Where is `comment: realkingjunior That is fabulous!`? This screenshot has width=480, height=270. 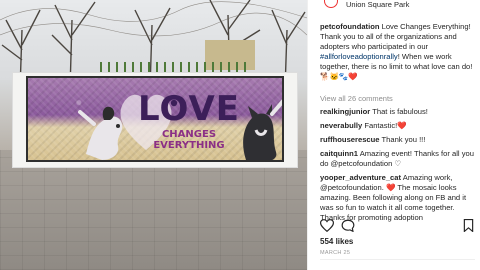 comment: realkingjunior That is fabulous! is located at coordinates (397, 112).